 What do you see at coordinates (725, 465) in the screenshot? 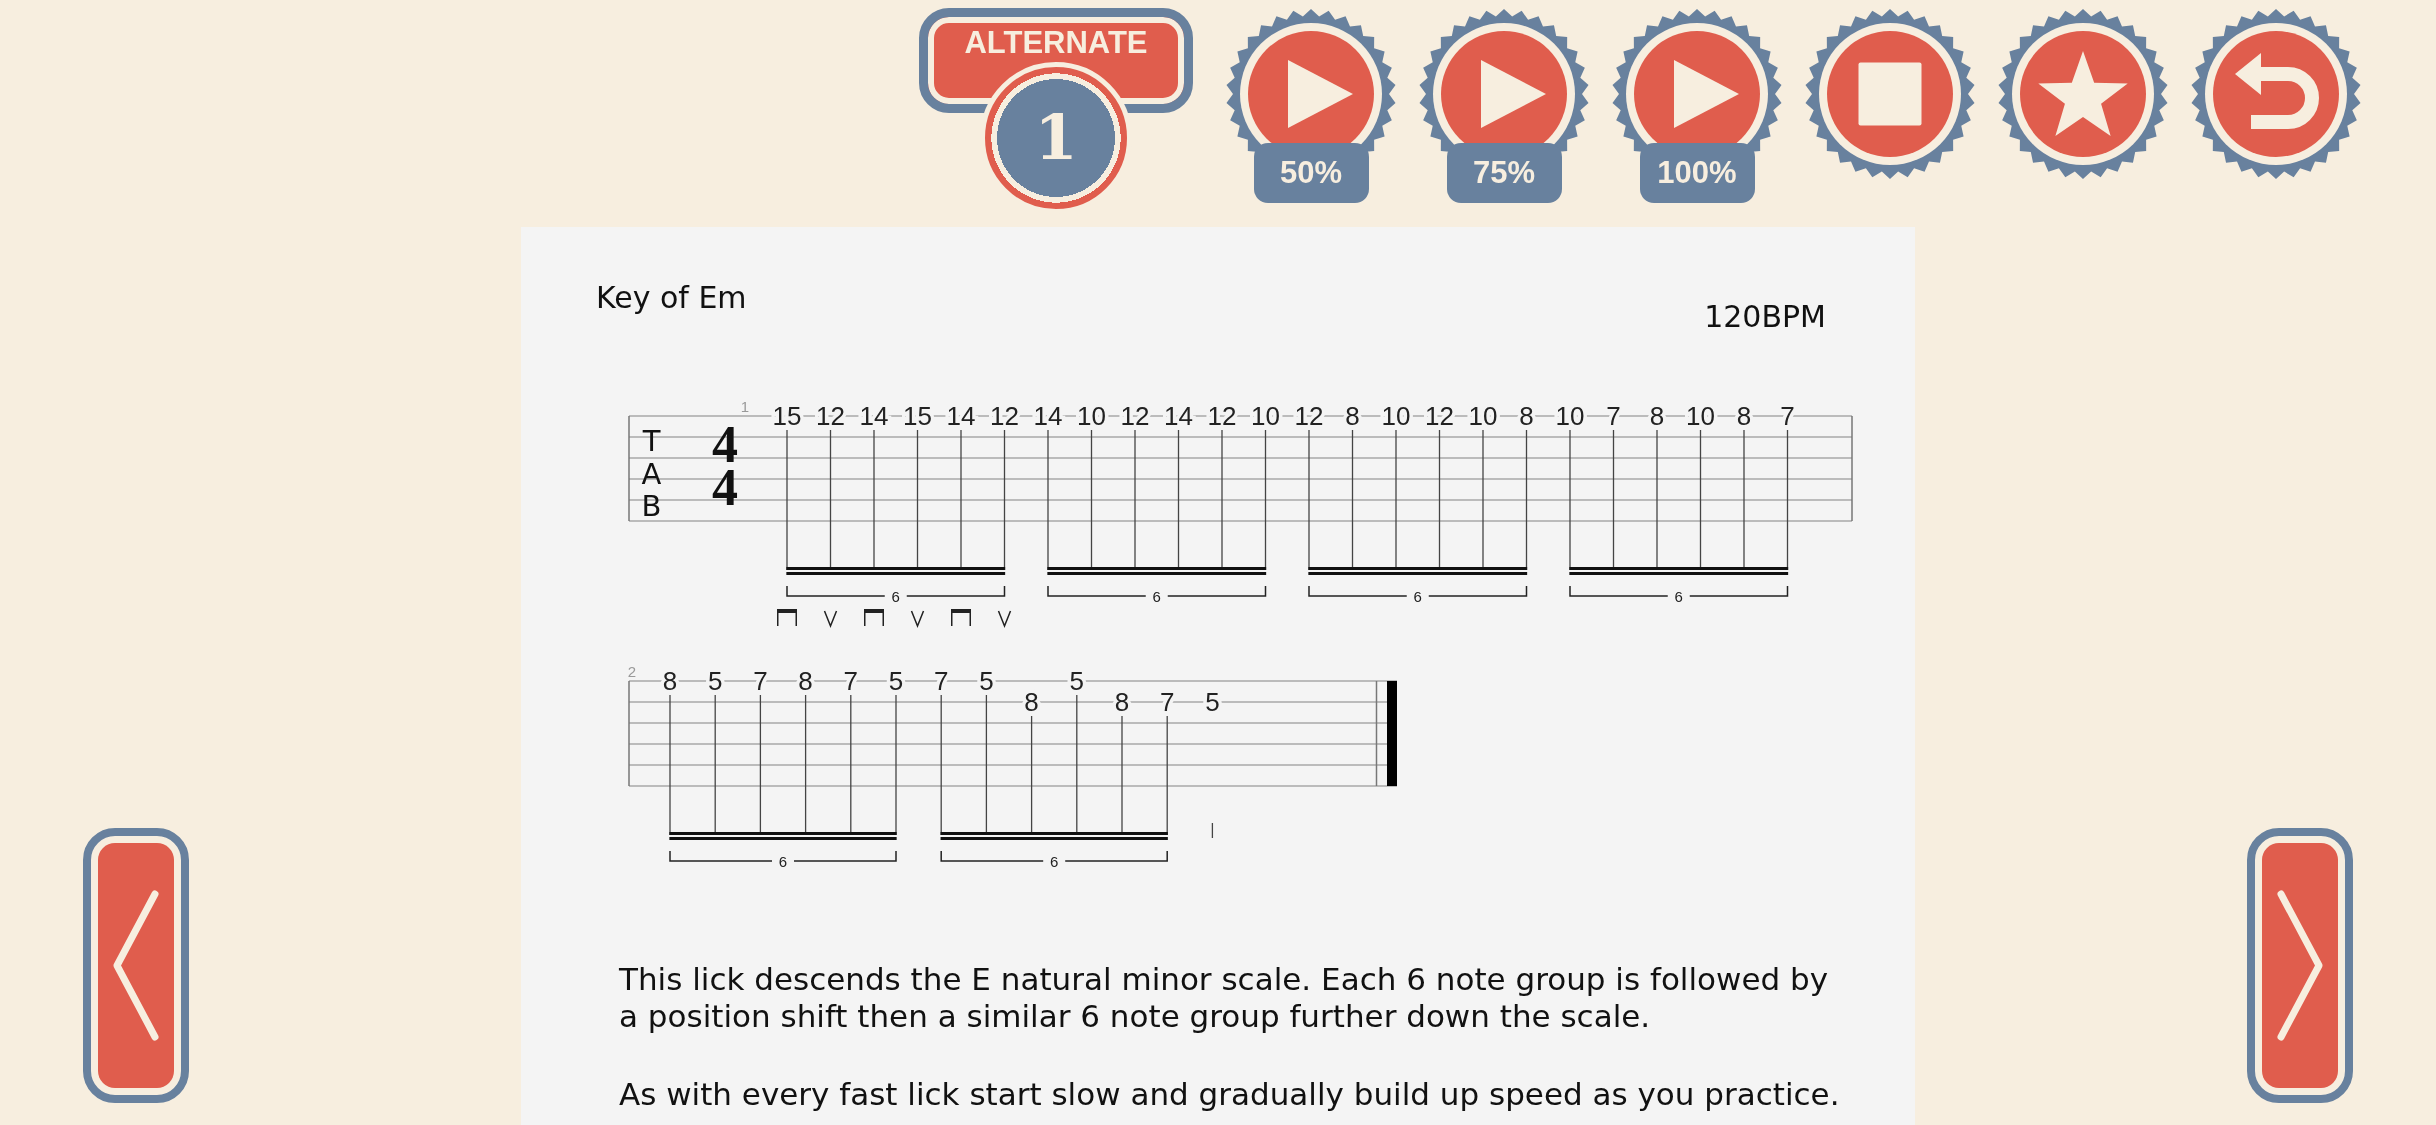
I see `time-signature: 4 4` at bounding box center [725, 465].